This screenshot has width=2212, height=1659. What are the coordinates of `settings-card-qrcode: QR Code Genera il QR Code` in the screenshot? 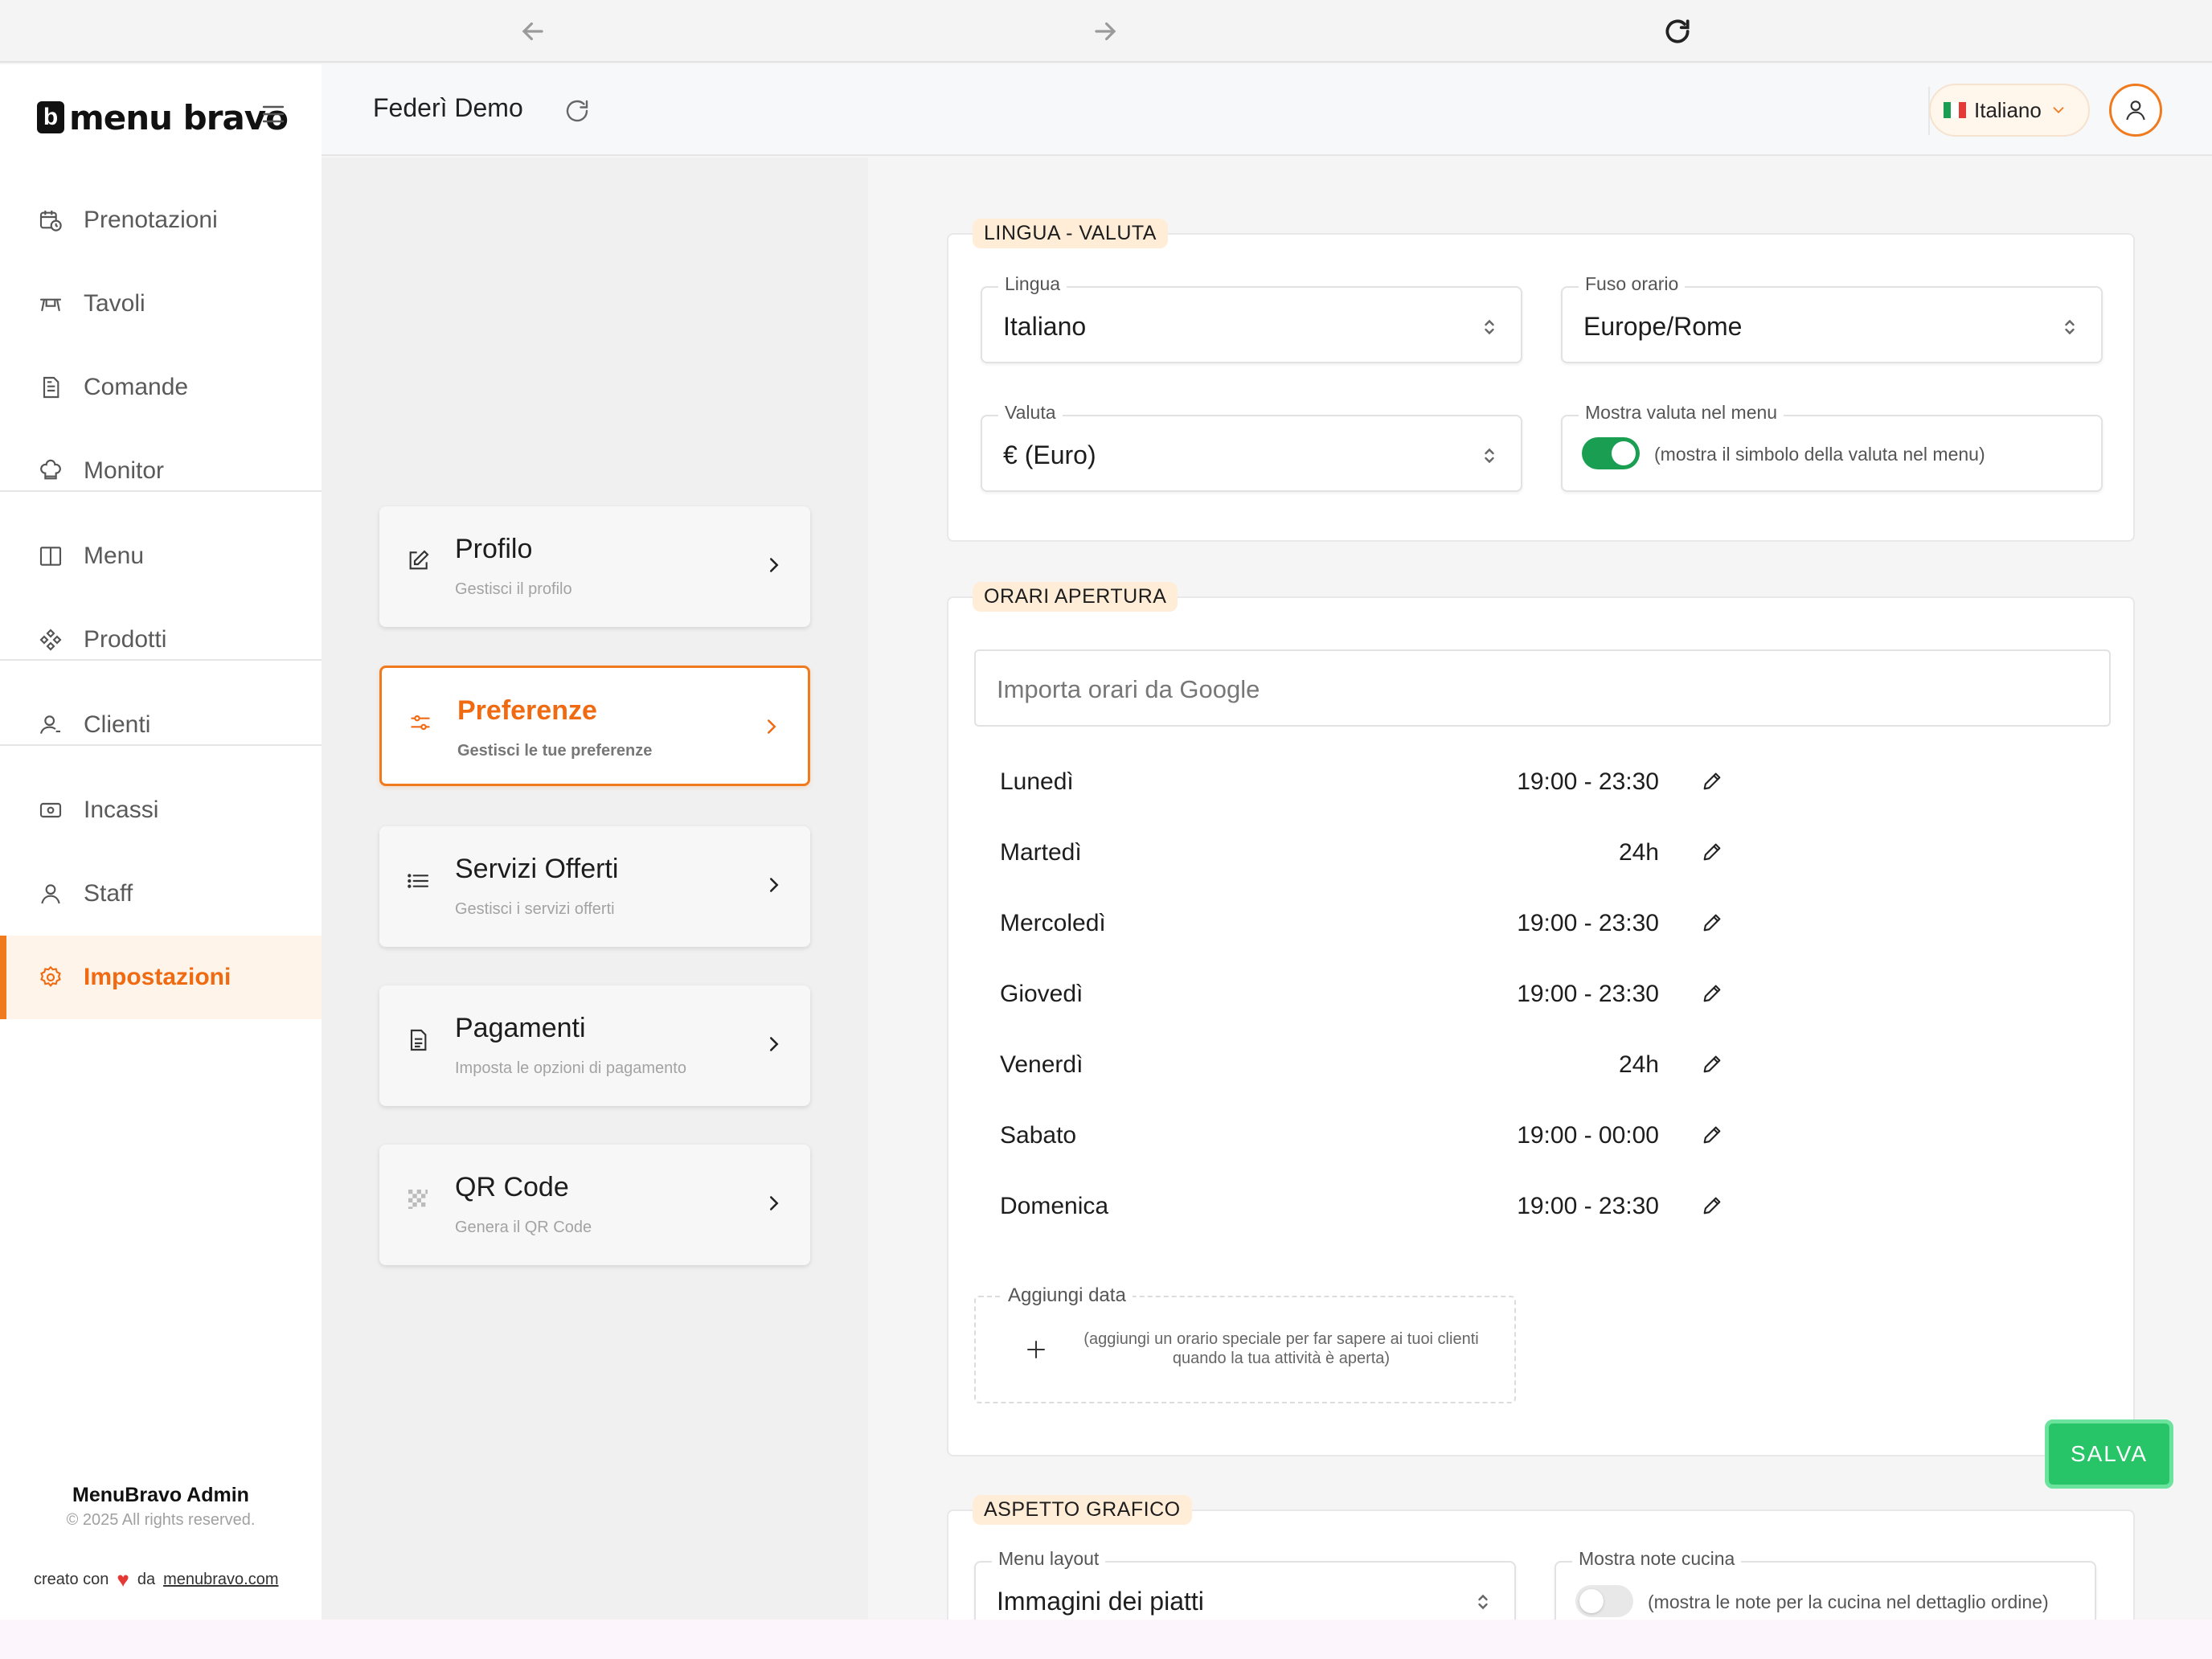 It's located at (594, 1205).